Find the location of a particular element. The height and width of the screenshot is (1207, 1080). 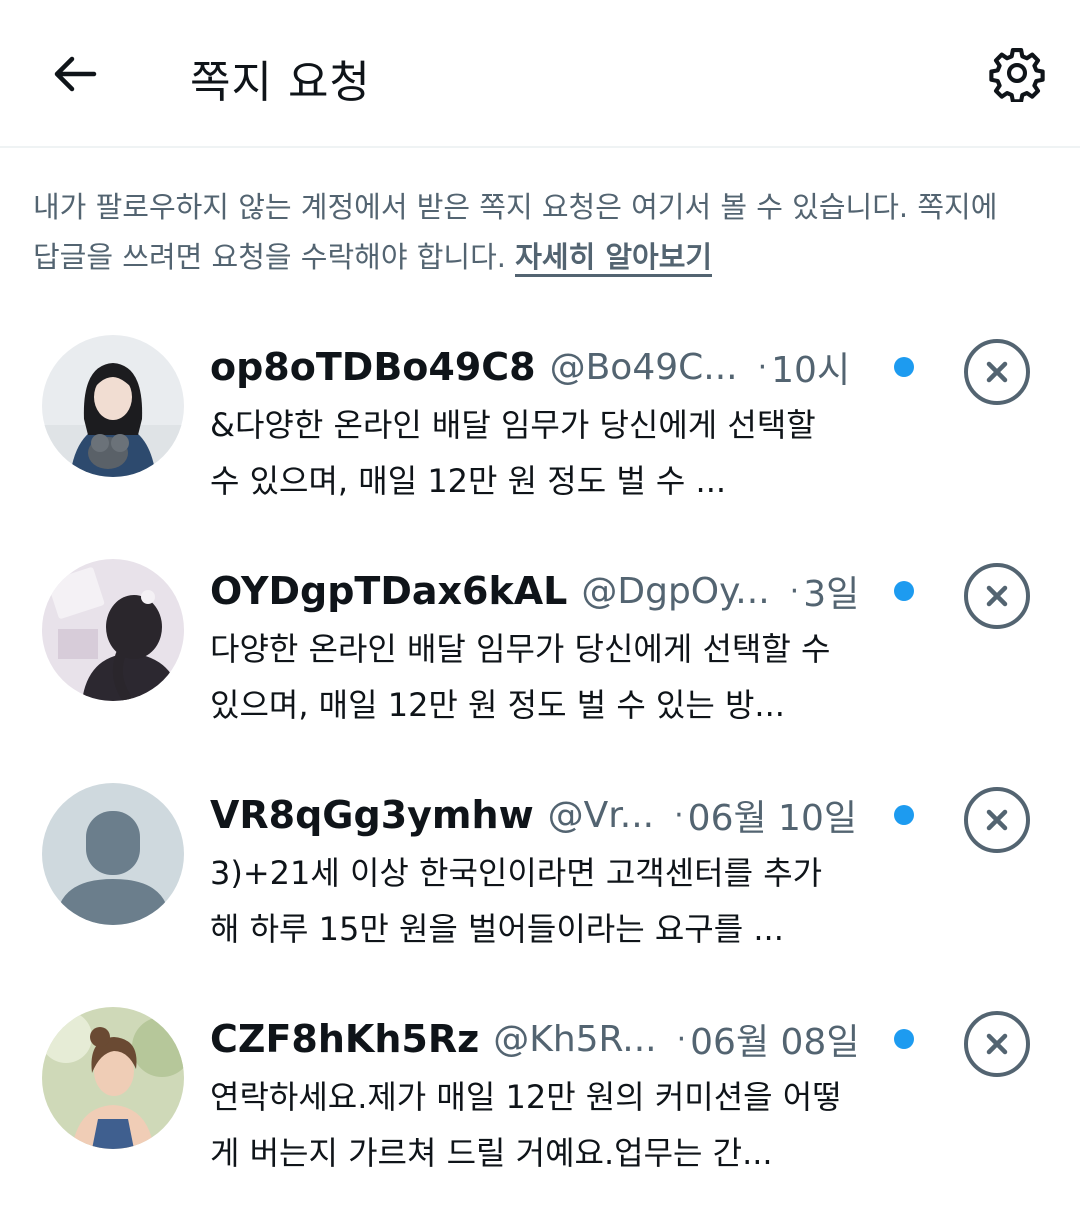

top-app-bar: 쪽지 요청 is located at coordinates (540, 74).